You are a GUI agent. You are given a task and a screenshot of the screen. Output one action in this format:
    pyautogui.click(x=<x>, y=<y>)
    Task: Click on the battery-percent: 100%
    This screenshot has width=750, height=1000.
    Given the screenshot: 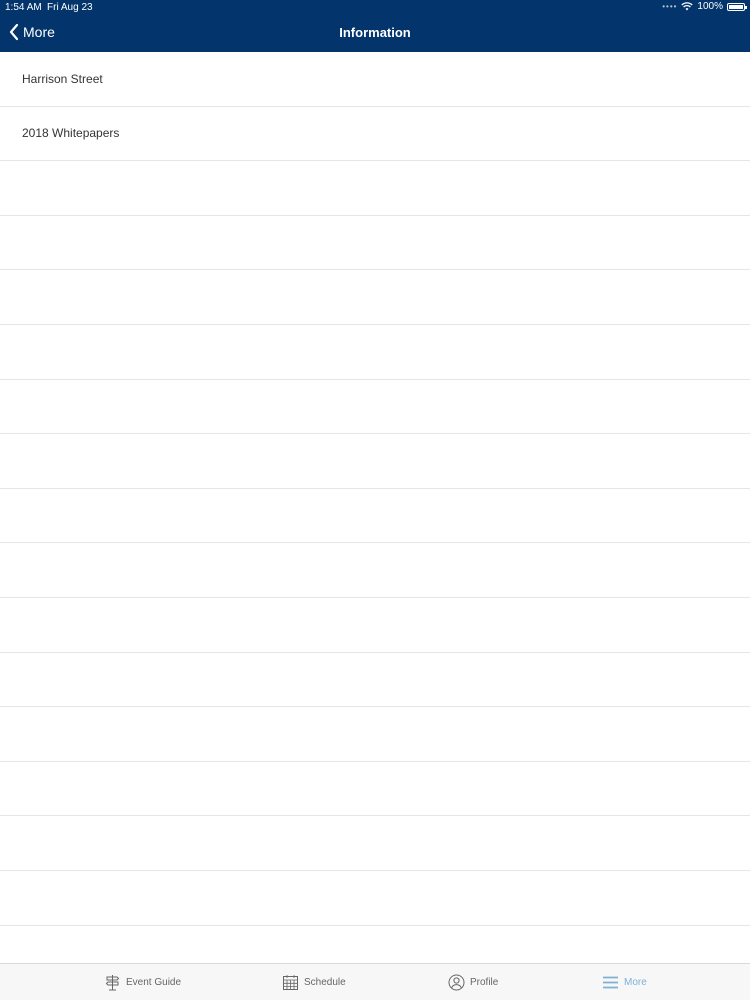 What is the action you would take?
    pyautogui.click(x=710, y=6)
    